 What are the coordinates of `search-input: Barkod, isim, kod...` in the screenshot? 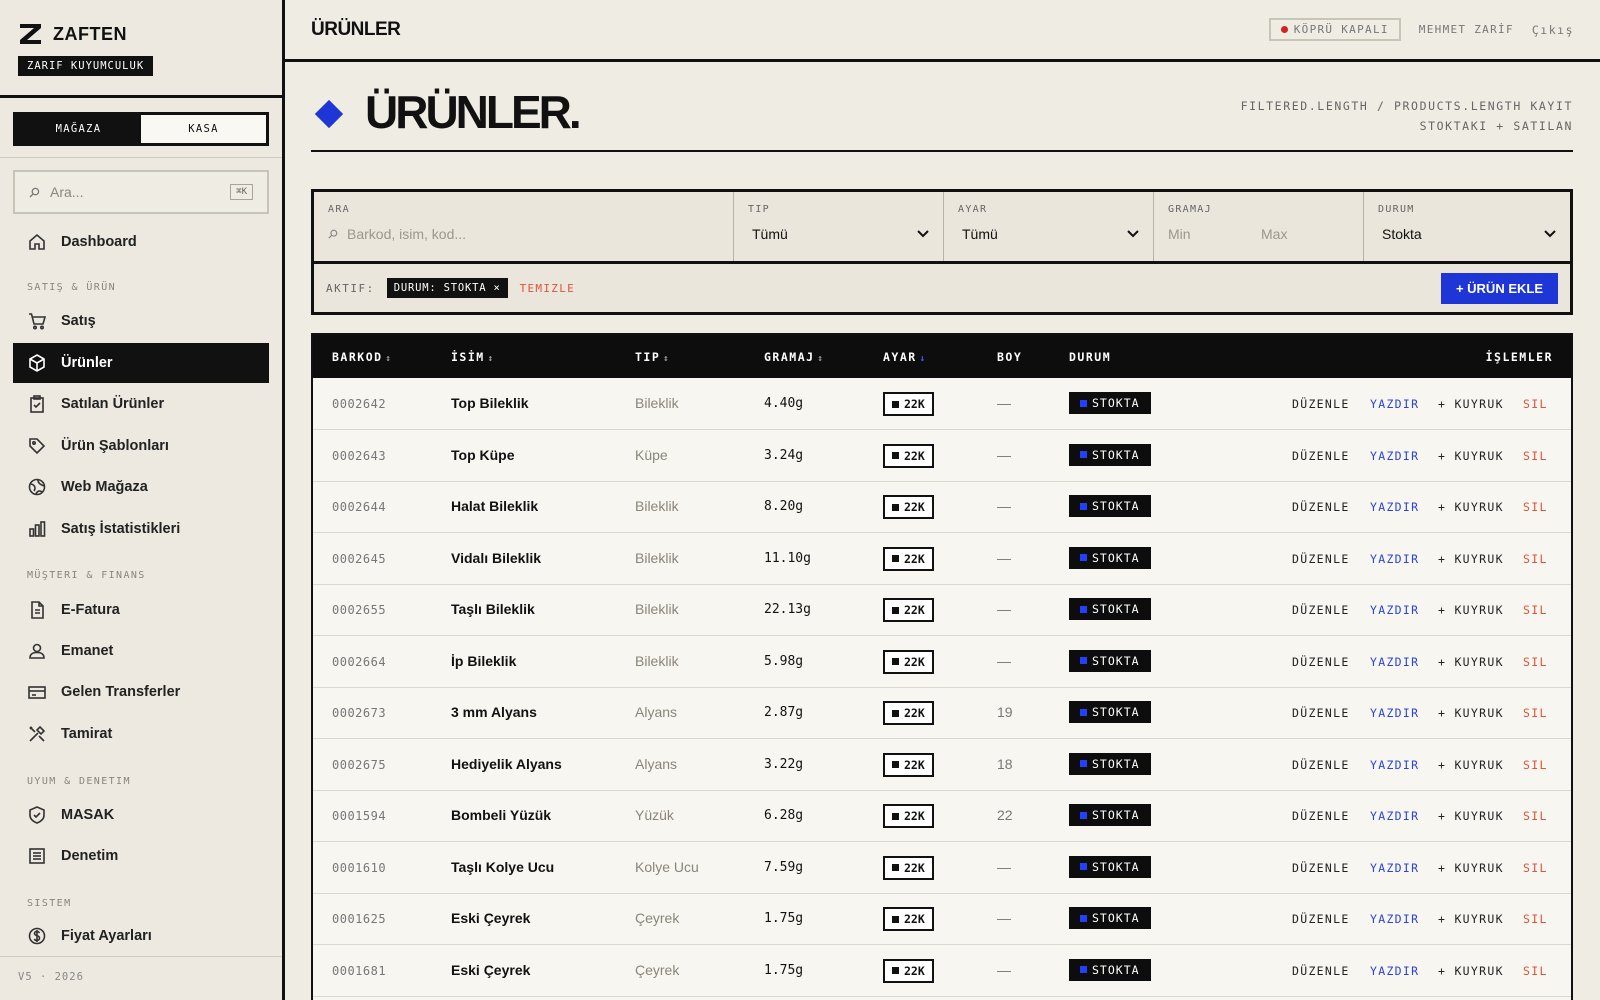 It's located at (406, 234).